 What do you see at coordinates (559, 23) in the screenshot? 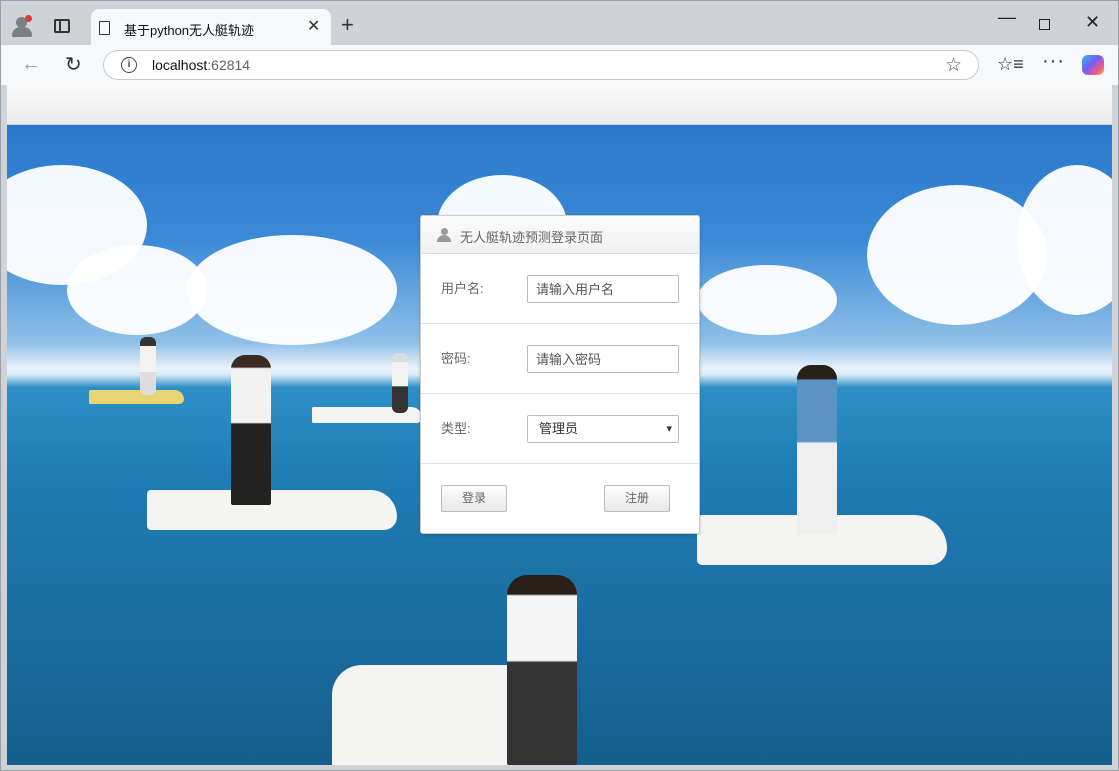
I see `tab-strip: 基于python无人艇轨迹 ✕ + — ✕` at bounding box center [559, 23].